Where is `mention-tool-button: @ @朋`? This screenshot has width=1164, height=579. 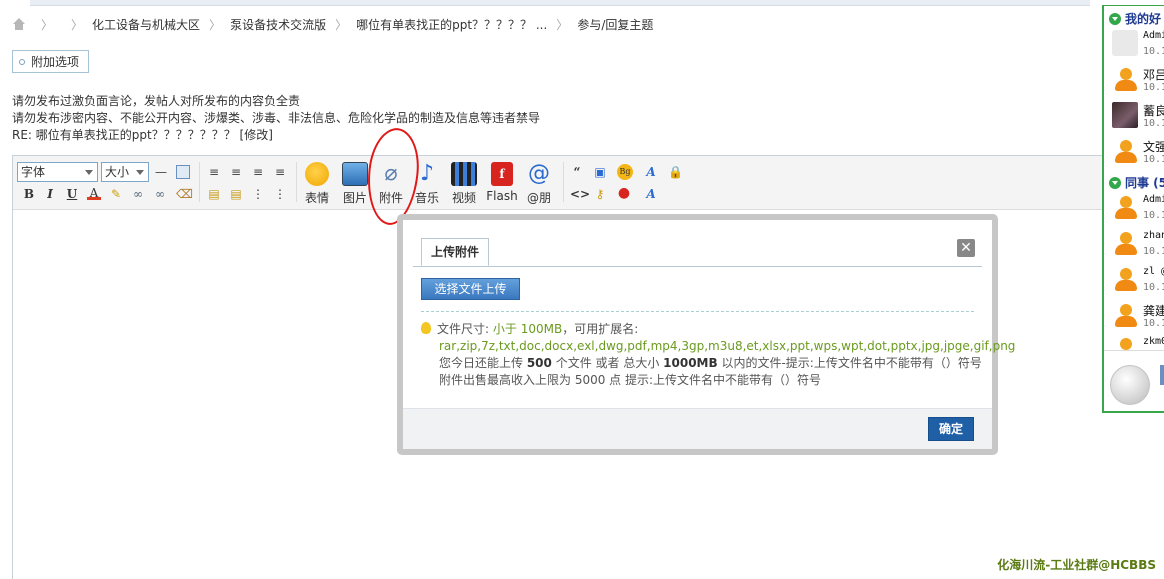
mention-tool-button: @ @朋 is located at coordinates (539, 184).